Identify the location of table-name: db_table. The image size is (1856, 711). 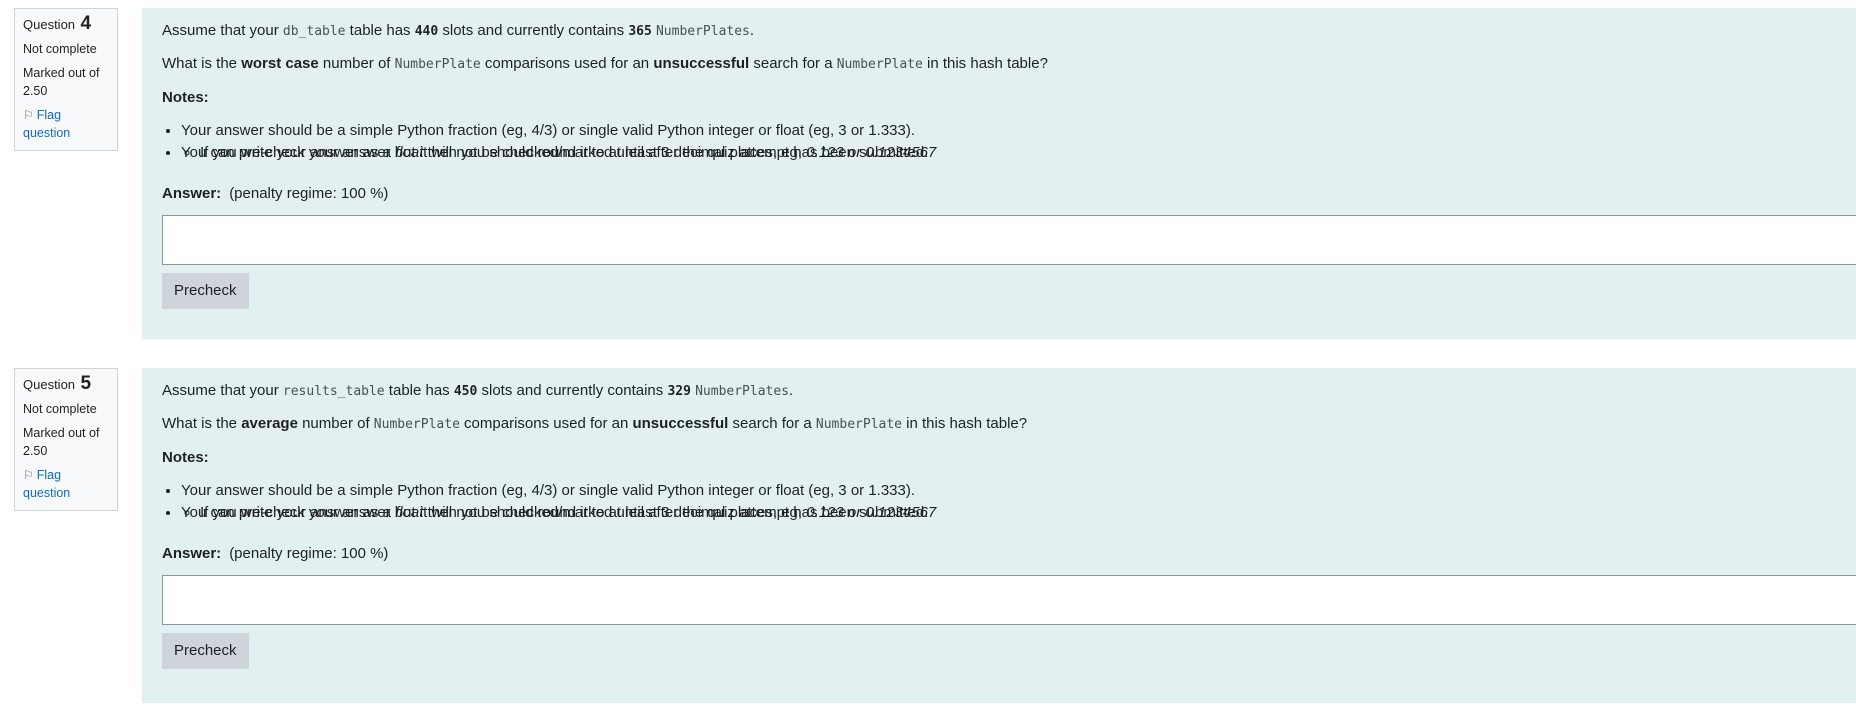
(314, 31).